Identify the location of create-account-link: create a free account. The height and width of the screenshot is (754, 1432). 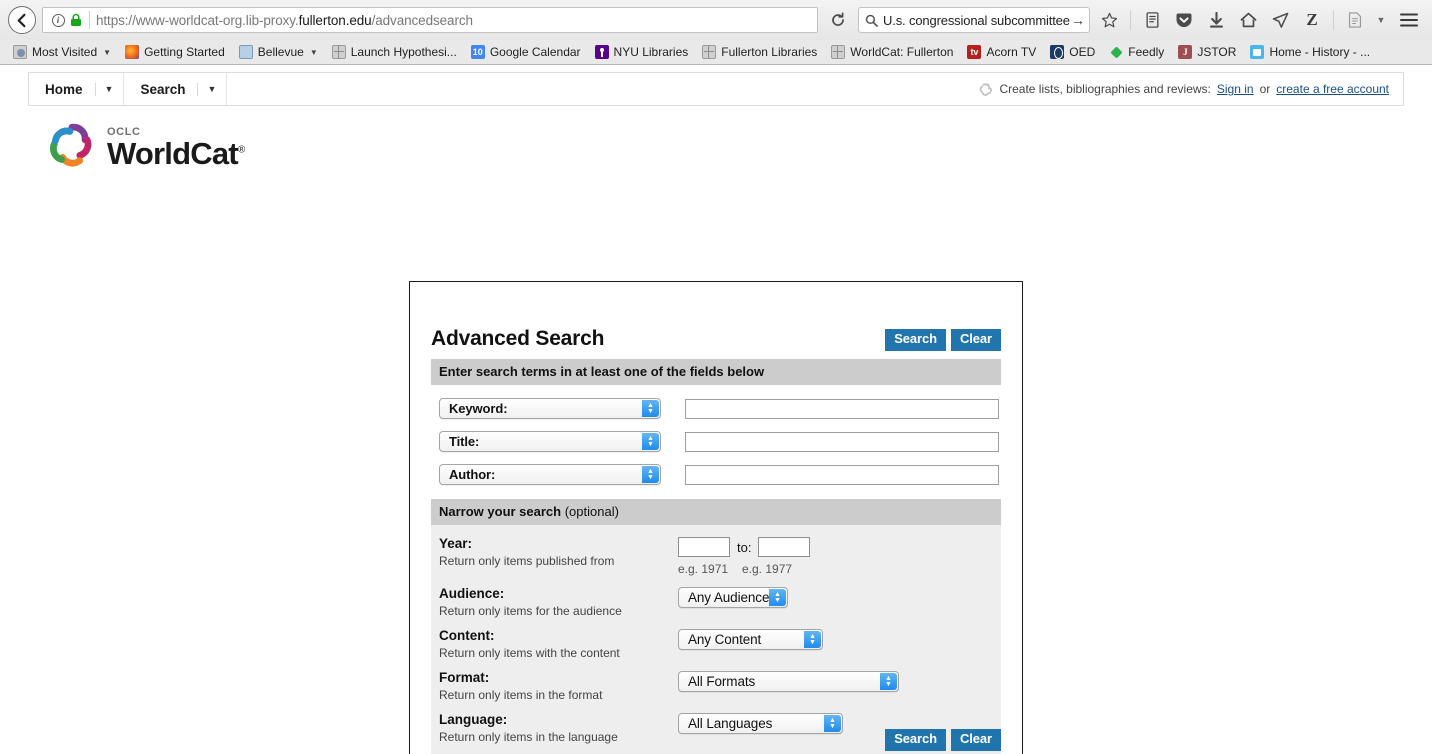
(1332, 89).